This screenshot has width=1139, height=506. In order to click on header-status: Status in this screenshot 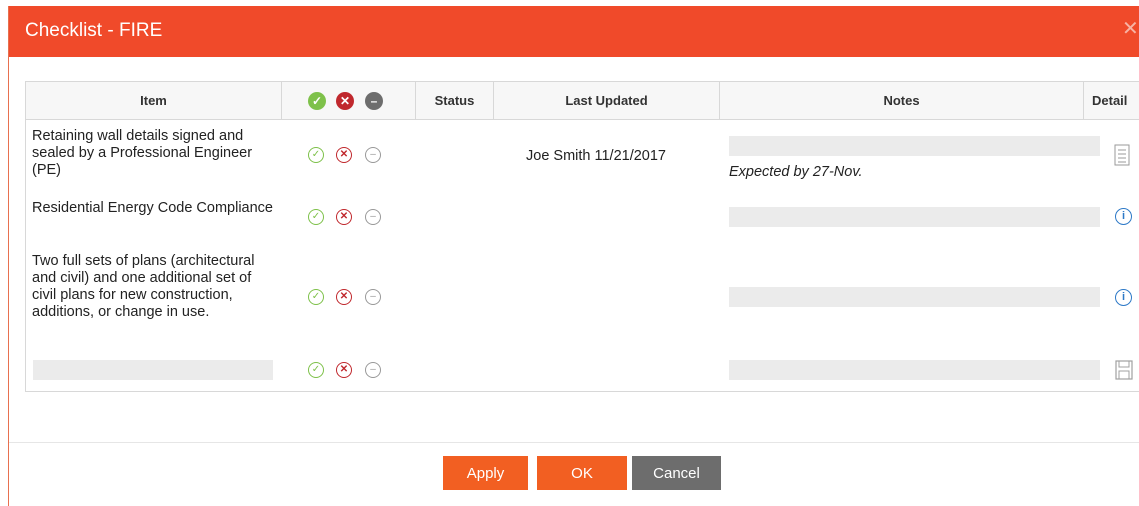, I will do `click(455, 100)`.